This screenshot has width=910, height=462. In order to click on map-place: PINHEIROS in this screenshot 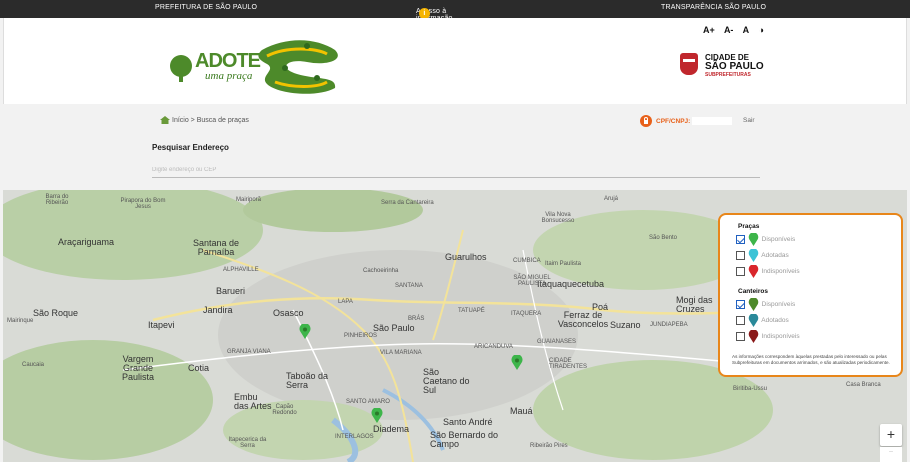, I will do `click(361, 336)`.